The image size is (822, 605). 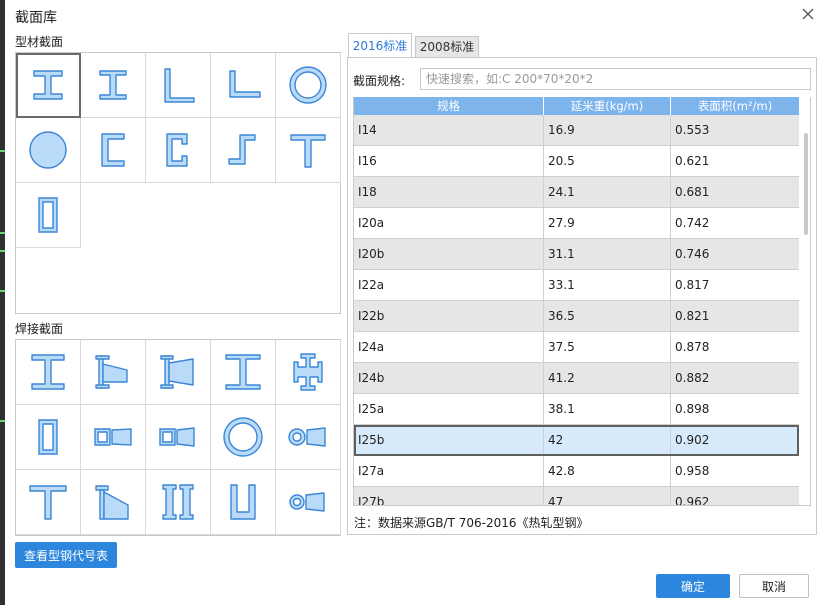 What do you see at coordinates (607, 378) in the screenshot?
I see `table-cell-weight: 41.2` at bounding box center [607, 378].